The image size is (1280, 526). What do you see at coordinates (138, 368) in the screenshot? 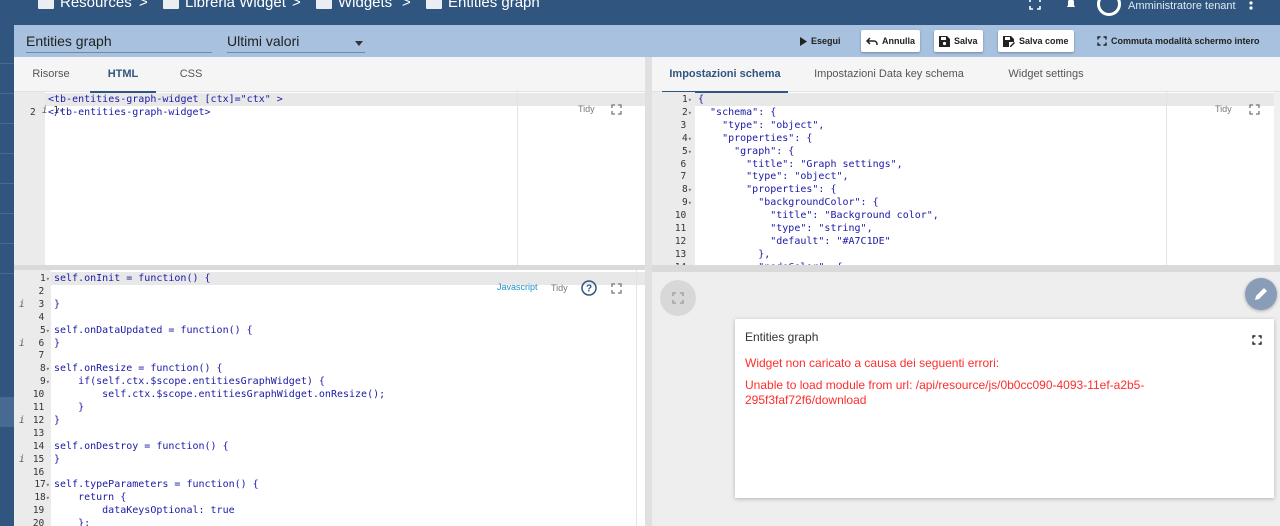
I see `code-line: self.onResize = function() {` at bounding box center [138, 368].